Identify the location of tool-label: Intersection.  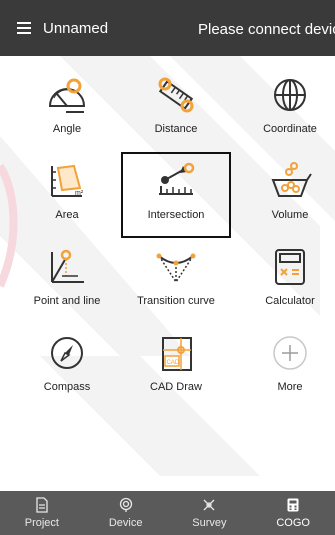
(176, 215).